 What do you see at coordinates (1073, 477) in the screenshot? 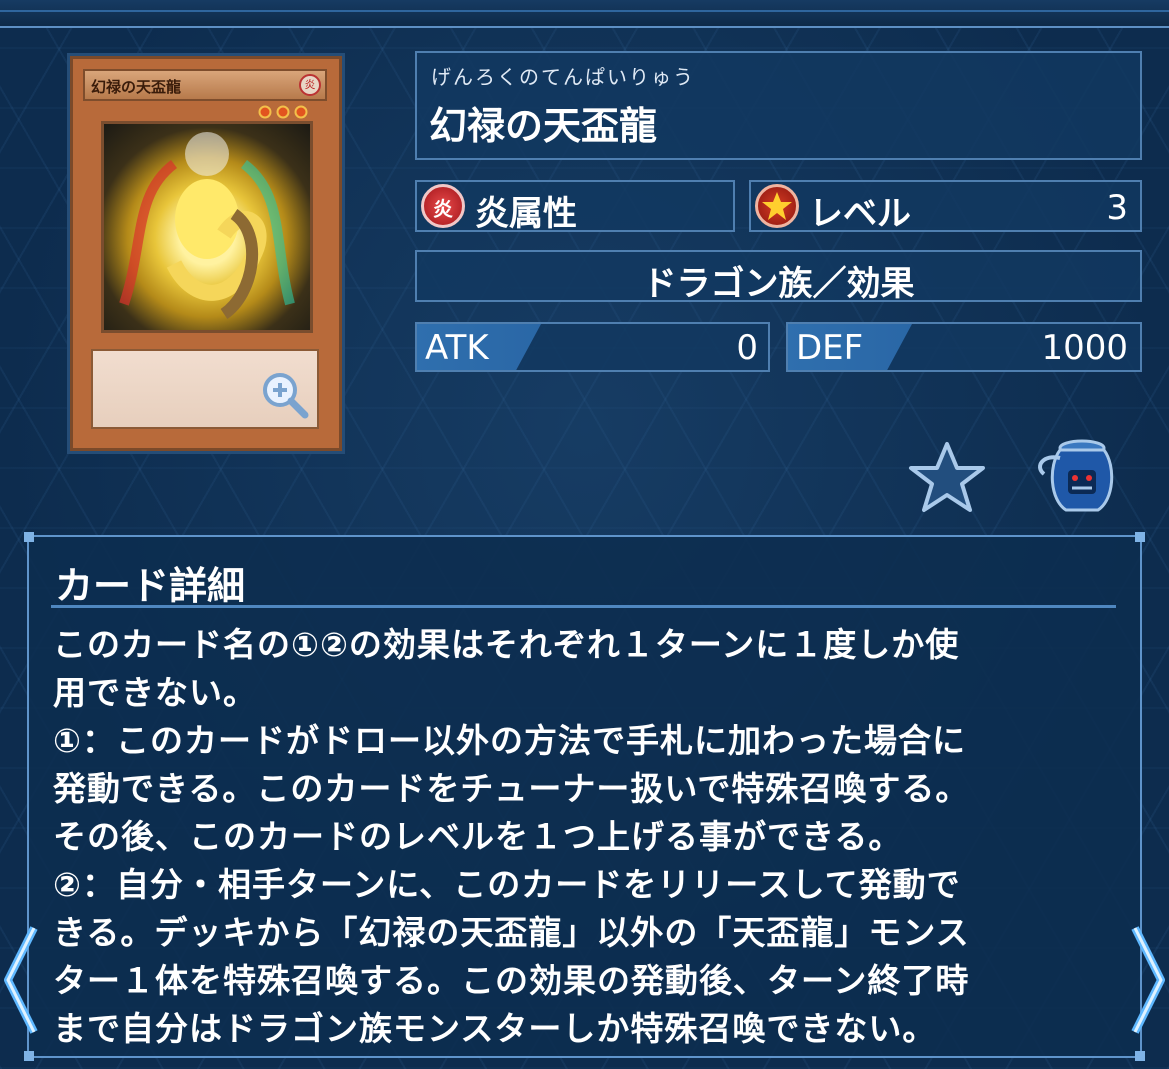
I see `pot-icon` at bounding box center [1073, 477].